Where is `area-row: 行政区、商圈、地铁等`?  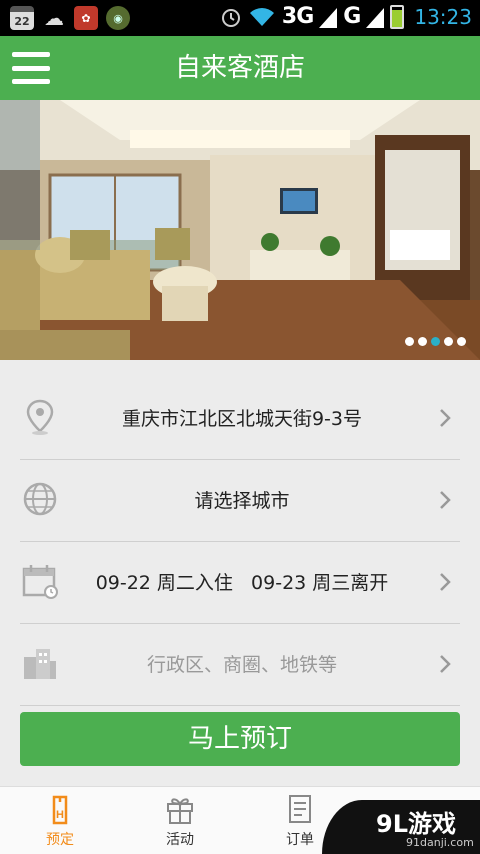 area-row: 行政区、商圈、地铁等 is located at coordinates (240, 665).